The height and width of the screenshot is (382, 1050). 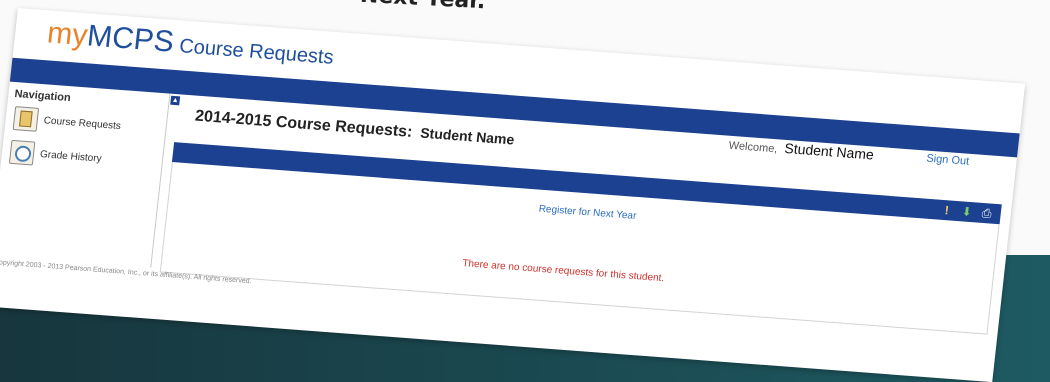 I want to click on sidebar-title: Navigation, so click(x=42, y=96).